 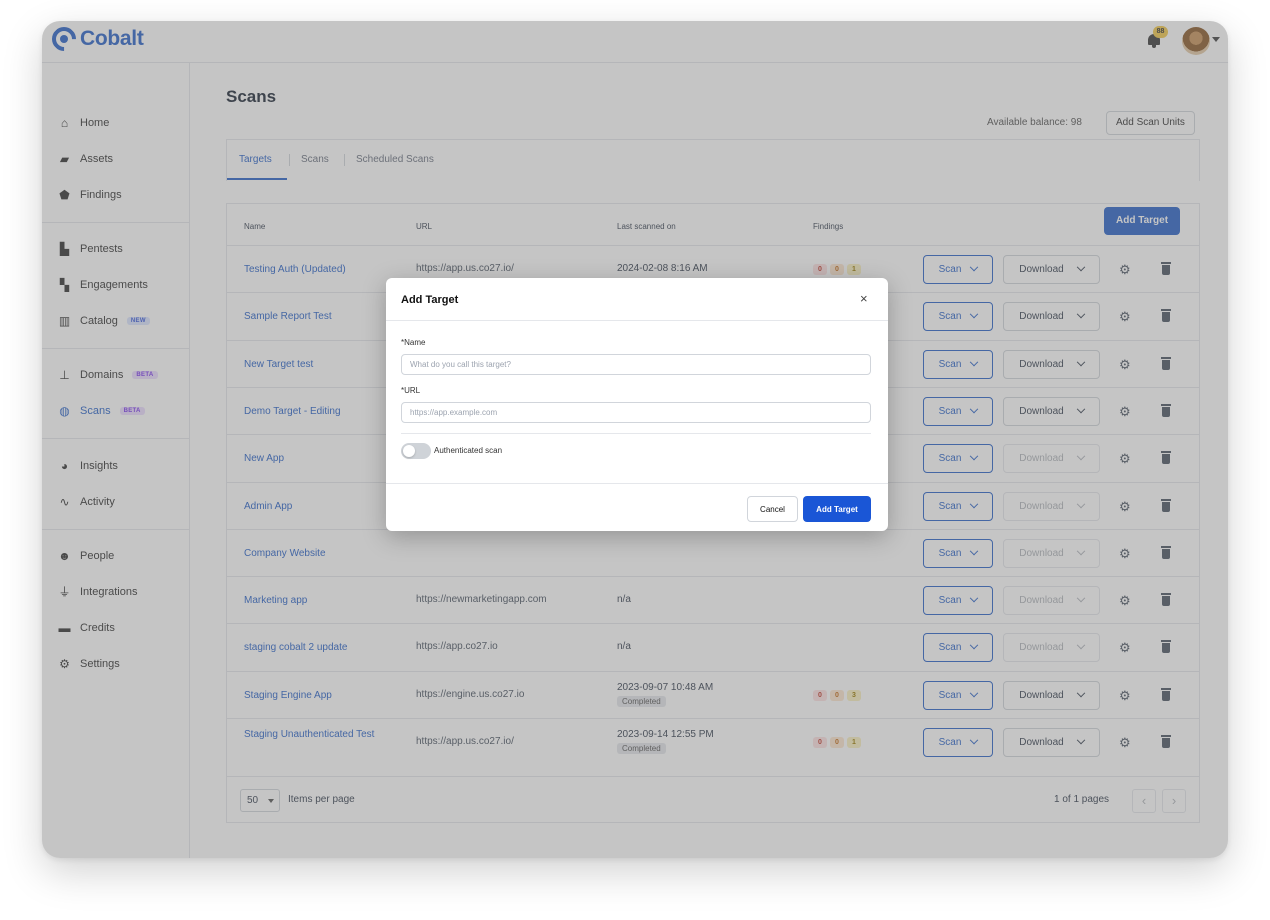 I want to click on modal-title: Add Target, so click(x=430, y=300).